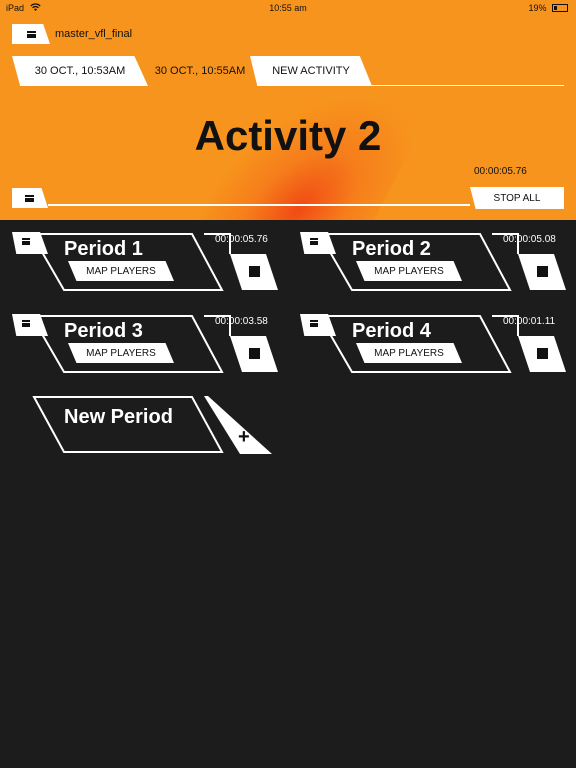  What do you see at coordinates (529, 239) in the screenshot?
I see `period-timer: 00:00:05.08` at bounding box center [529, 239].